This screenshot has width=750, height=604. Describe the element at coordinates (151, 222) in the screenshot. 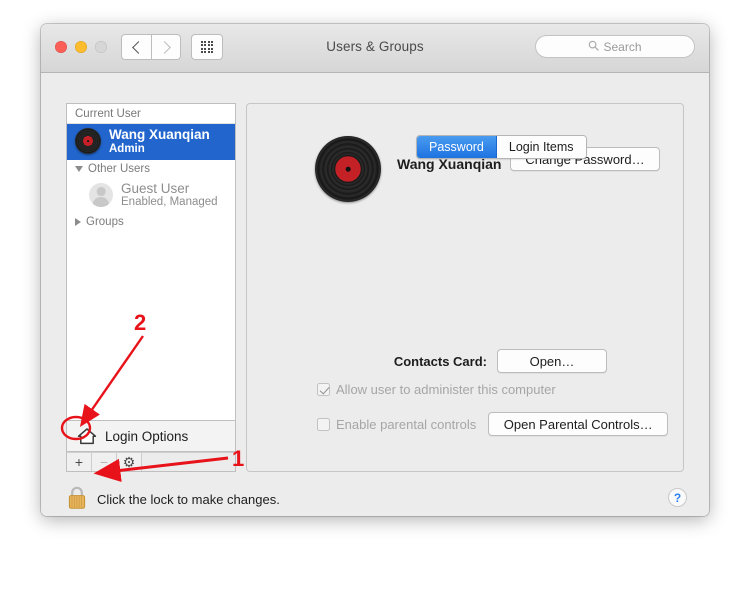

I see `groups-header: Groups` at that location.